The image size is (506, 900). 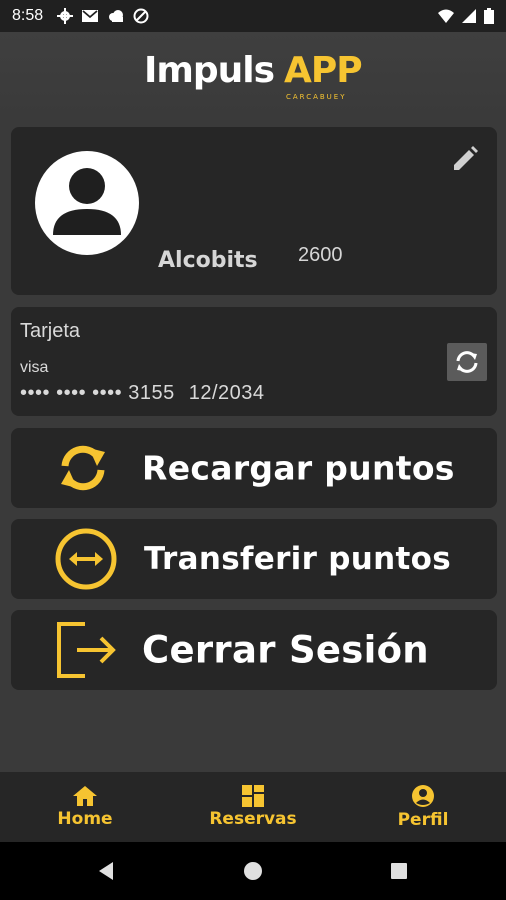 What do you see at coordinates (226, 393) in the screenshot?
I see `card-expiry: 12/2034` at bounding box center [226, 393].